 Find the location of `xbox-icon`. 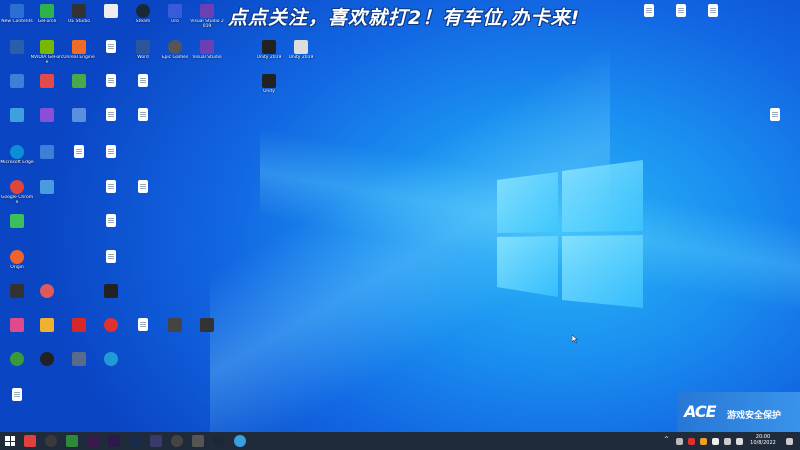

xbox-icon is located at coordinates (51, 441).